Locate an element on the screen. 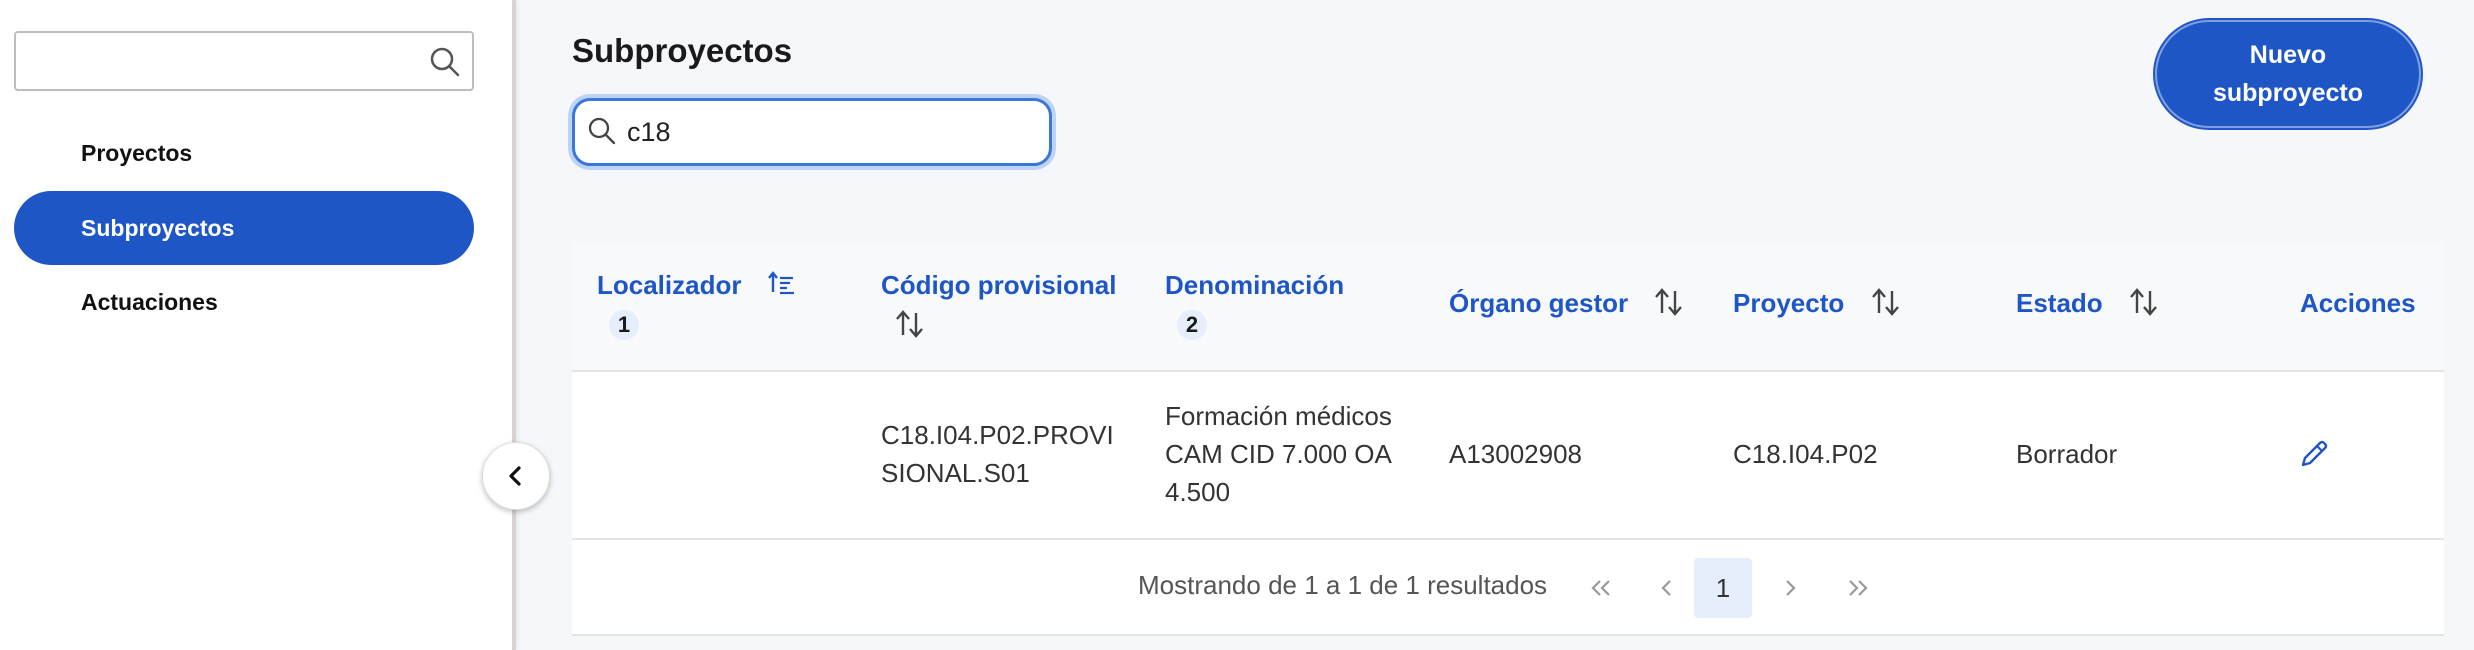 The height and width of the screenshot is (650, 2474). sidebar-item-subproyectos: Subproyectos is located at coordinates (244, 228).